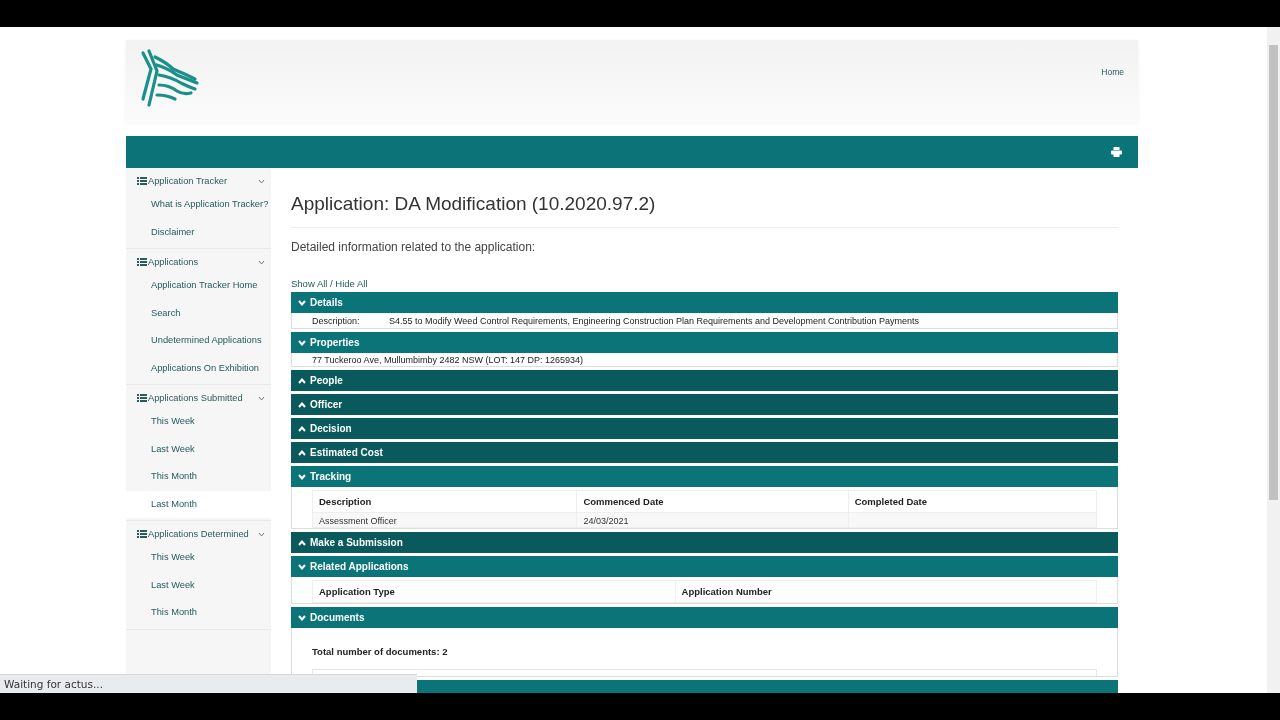 The image size is (1280, 720). What do you see at coordinates (198, 179) in the screenshot?
I see `sidebar-group-header: Application Tracker` at bounding box center [198, 179].